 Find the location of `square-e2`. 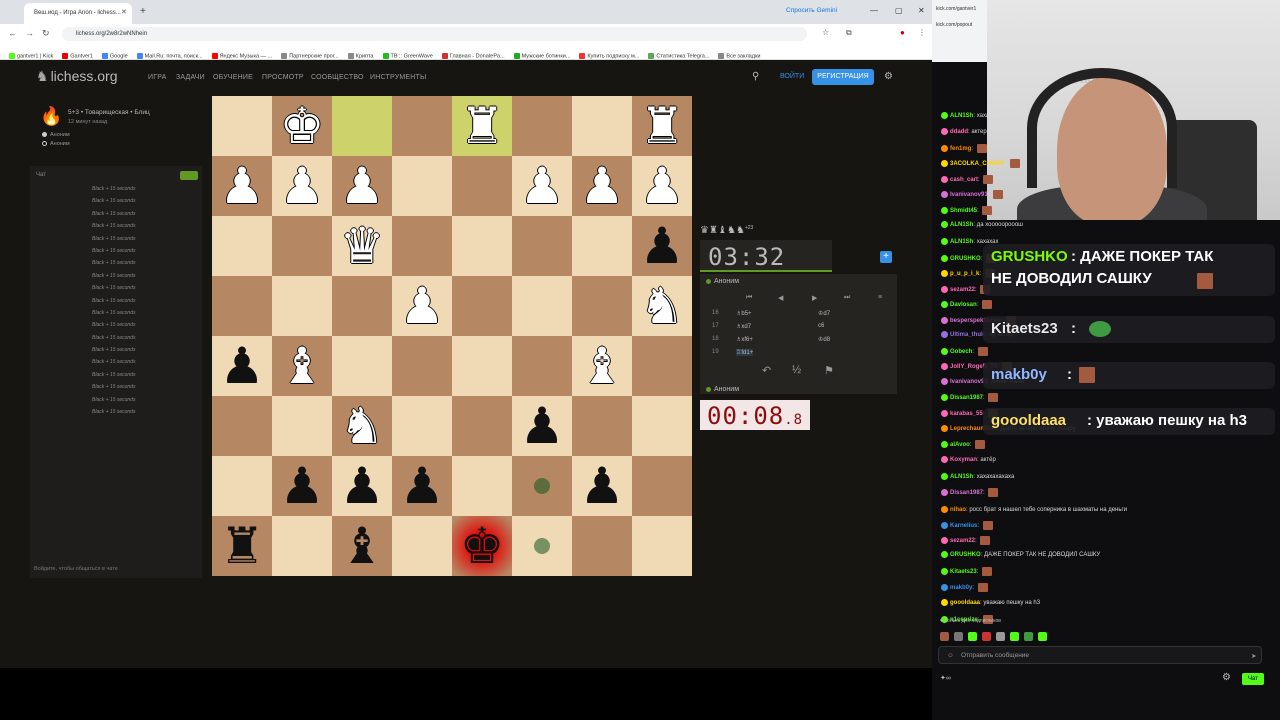

square-e2 is located at coordinates (482, 486).